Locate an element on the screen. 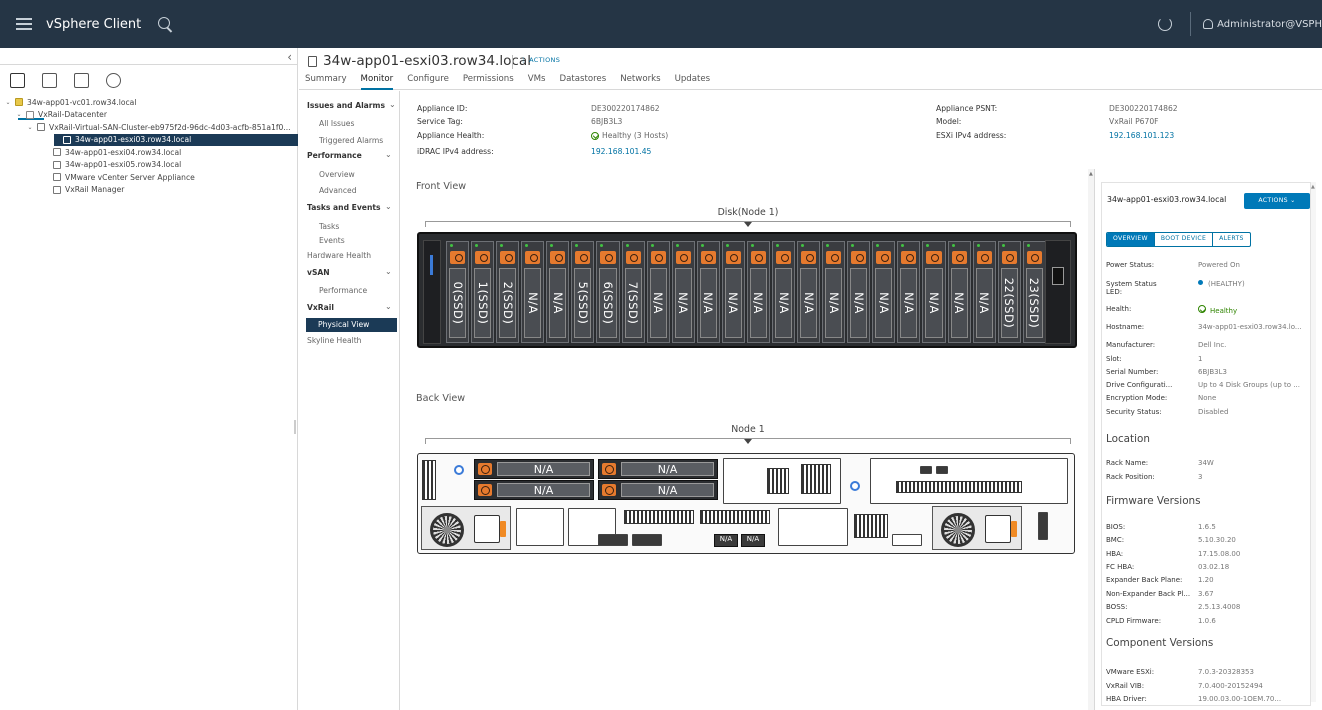  tab-summary: Summary is located at coordinates (326, 81).